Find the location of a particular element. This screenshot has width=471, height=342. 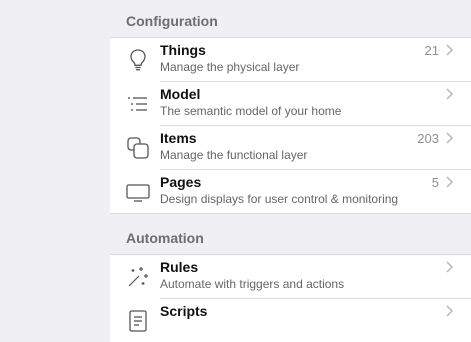

squares-icon is located at coordinates (138, 148).